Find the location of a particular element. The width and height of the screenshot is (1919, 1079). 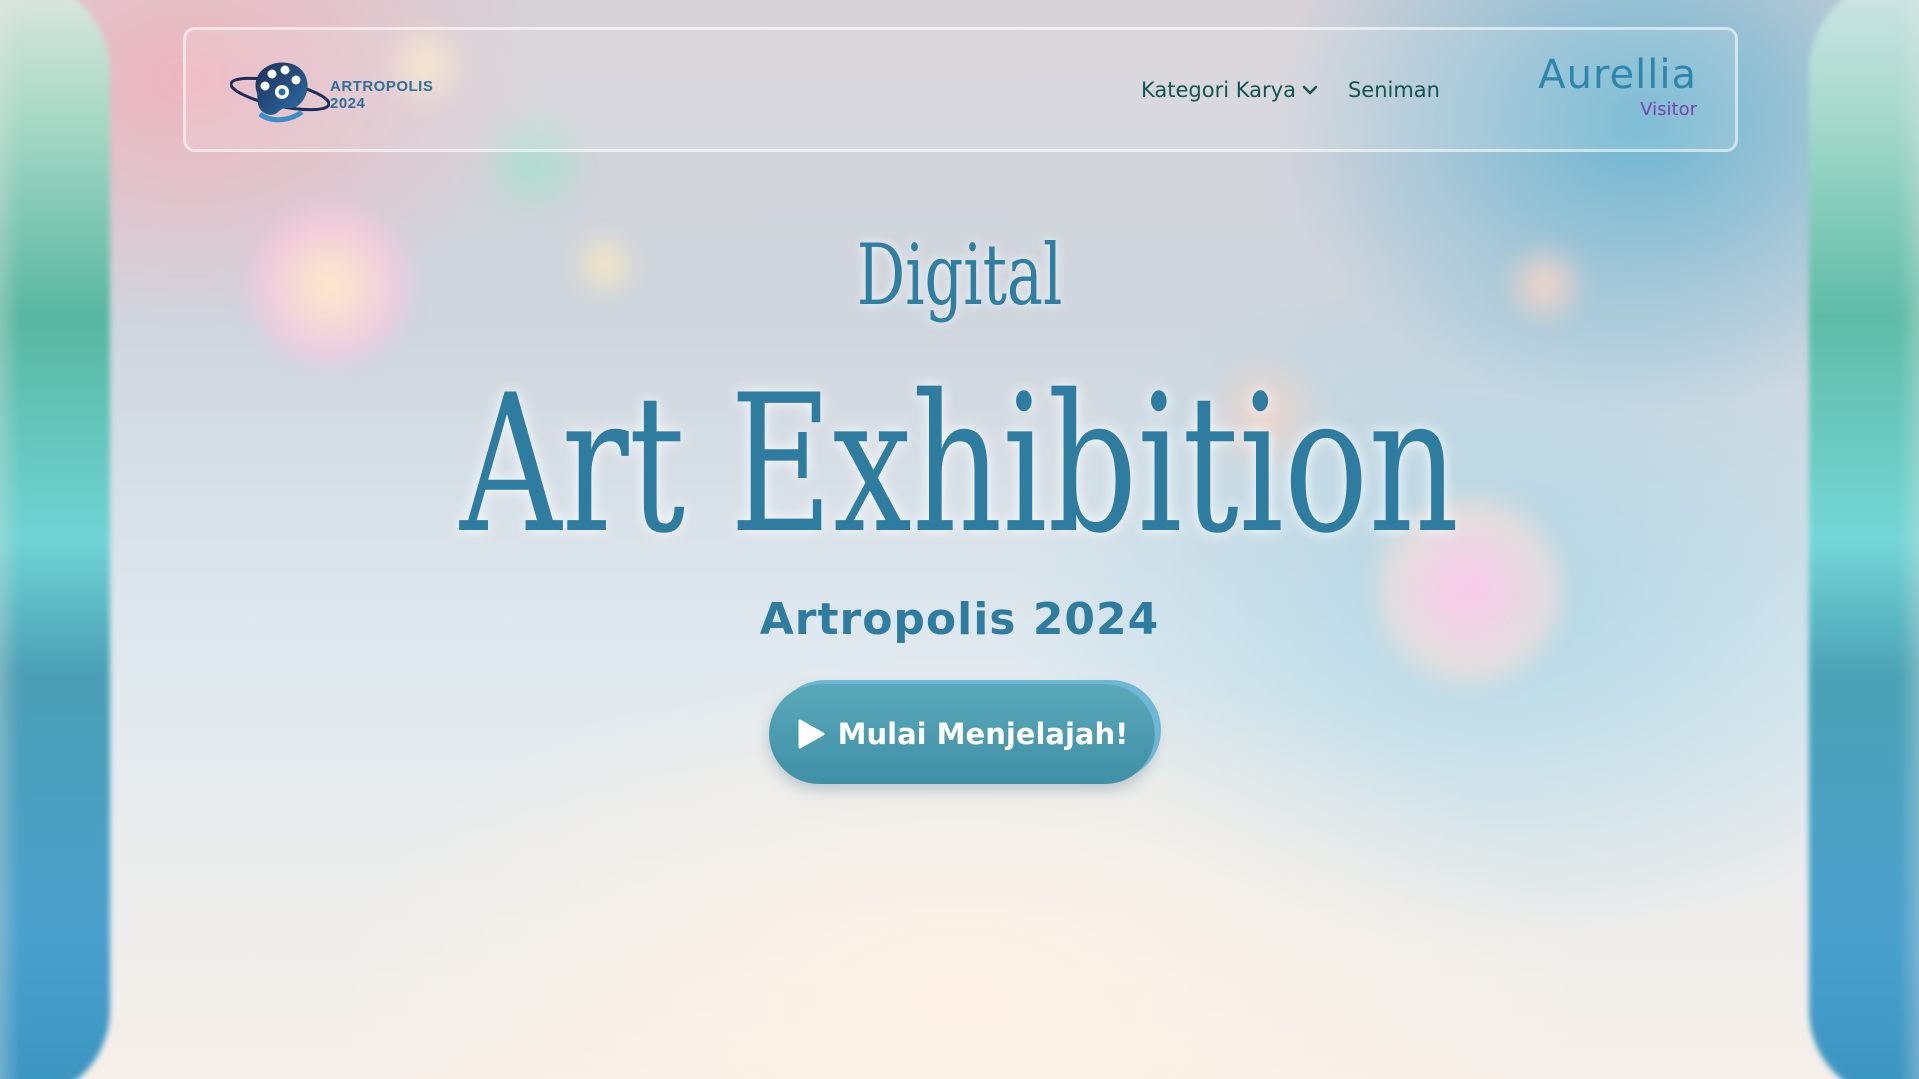

user-profile: Aurellia Visitor is located at coordinates (1617, 86).